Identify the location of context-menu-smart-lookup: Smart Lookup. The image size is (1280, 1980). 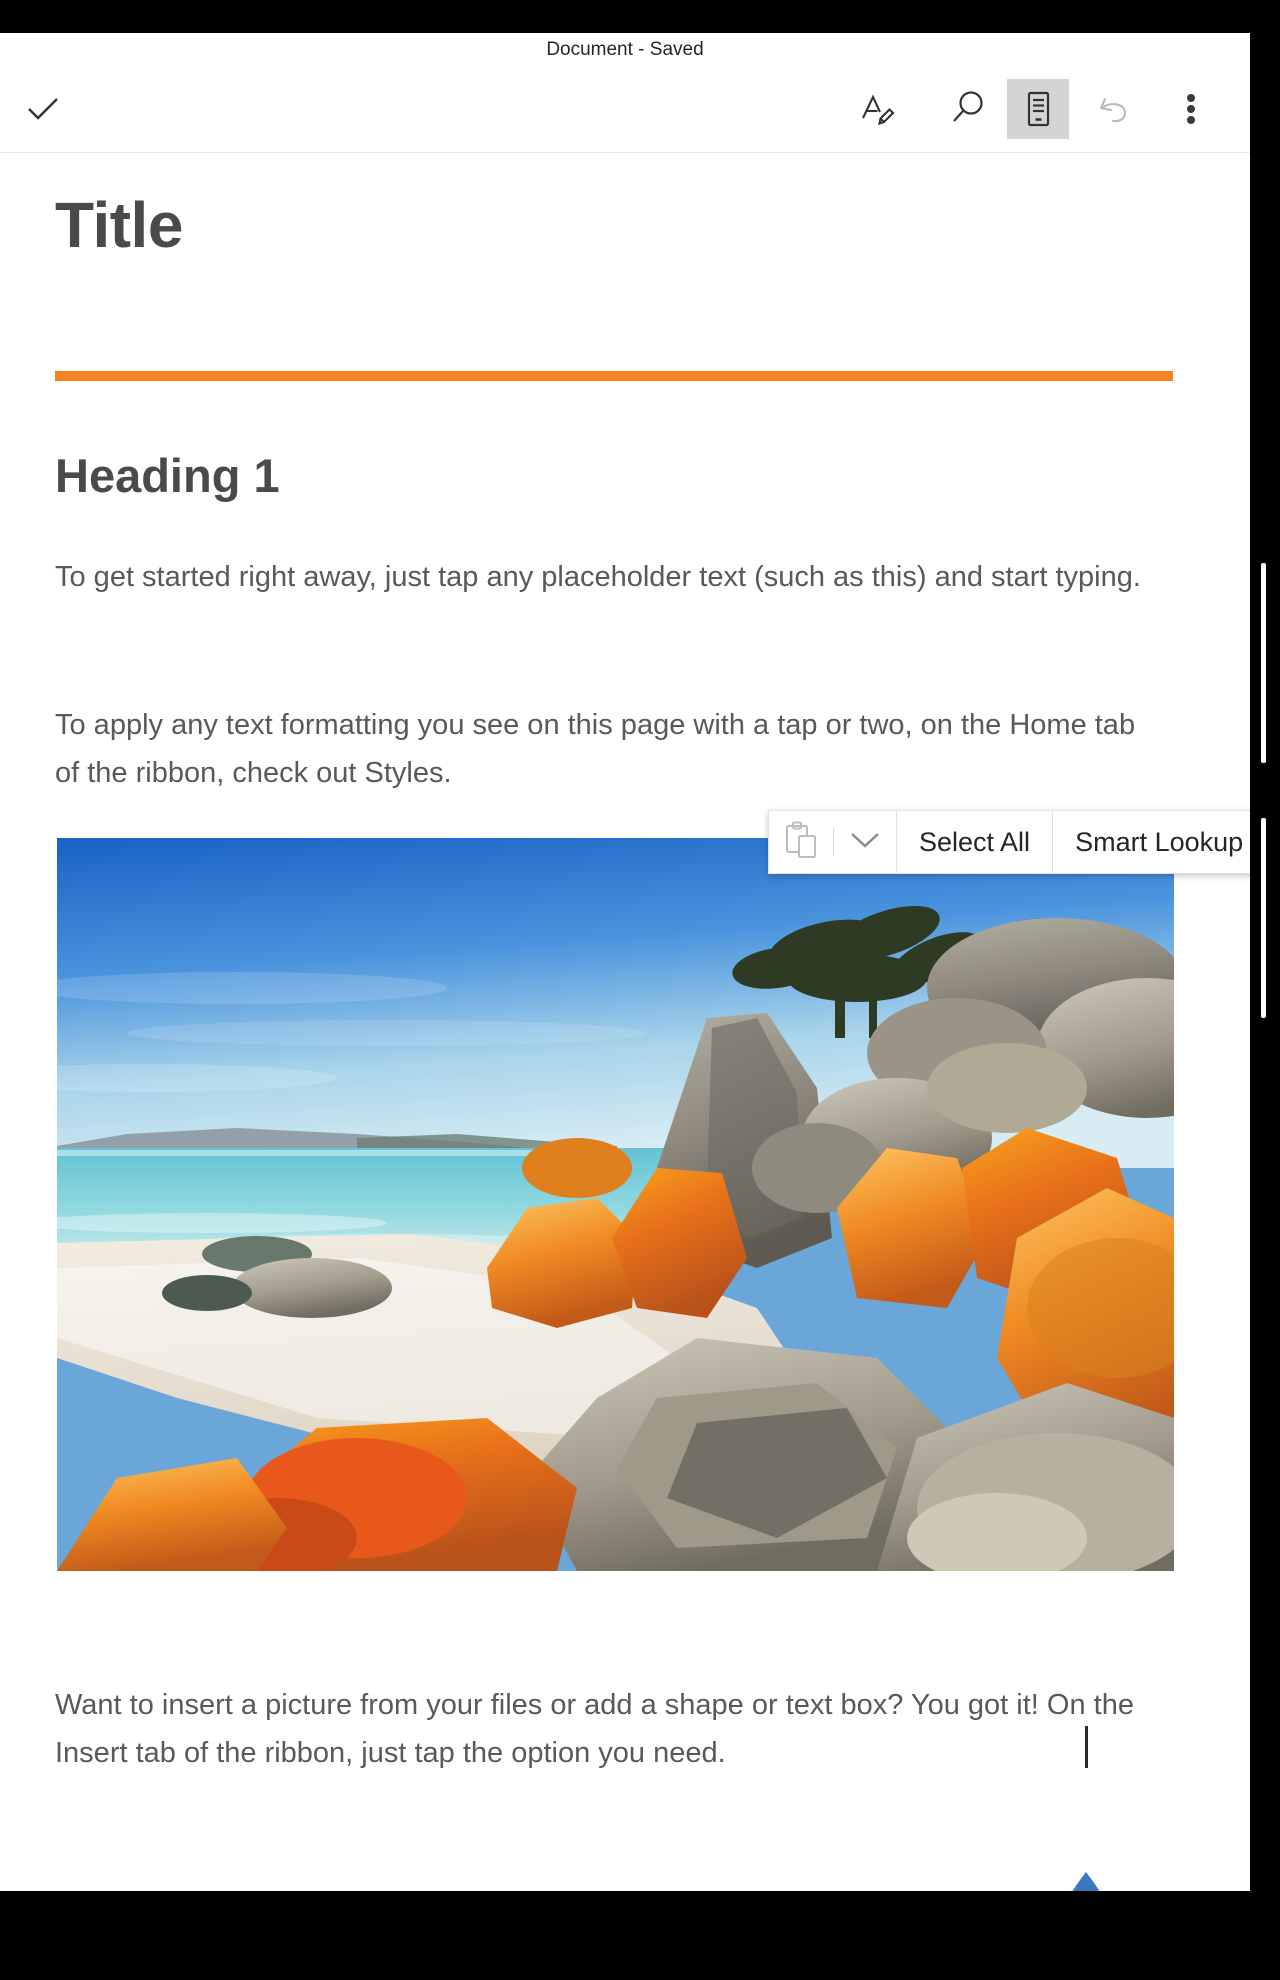
(1151, 842).